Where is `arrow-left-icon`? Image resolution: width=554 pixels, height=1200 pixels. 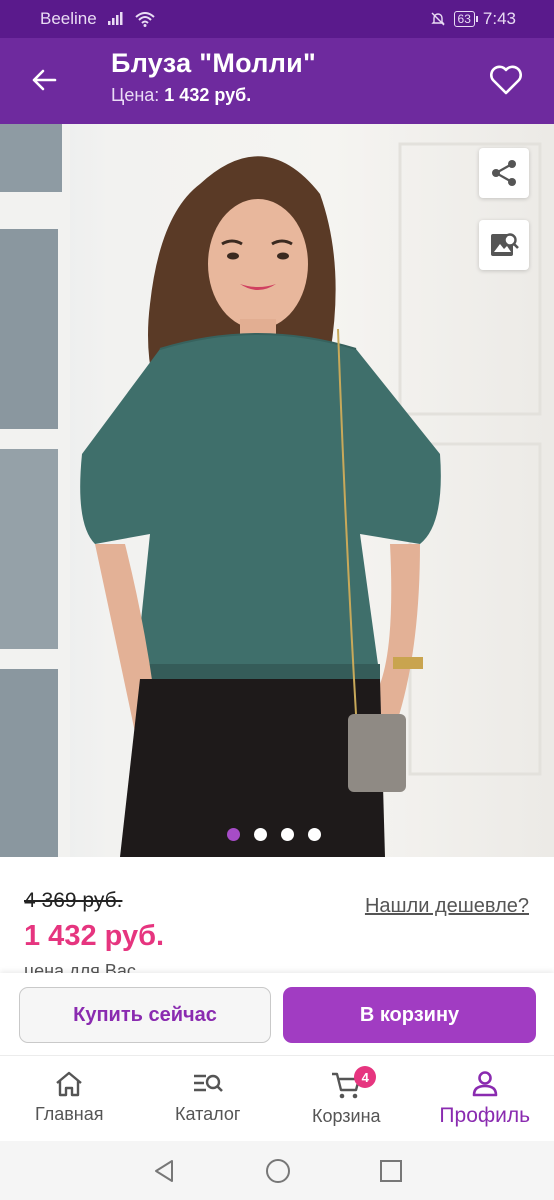
arrow-left-icon is located at coordinates (44, 80).